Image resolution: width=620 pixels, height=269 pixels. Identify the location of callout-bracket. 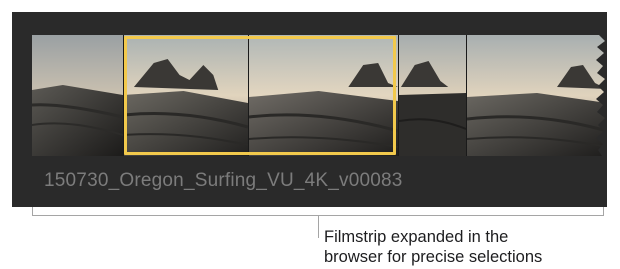
(318, 211).